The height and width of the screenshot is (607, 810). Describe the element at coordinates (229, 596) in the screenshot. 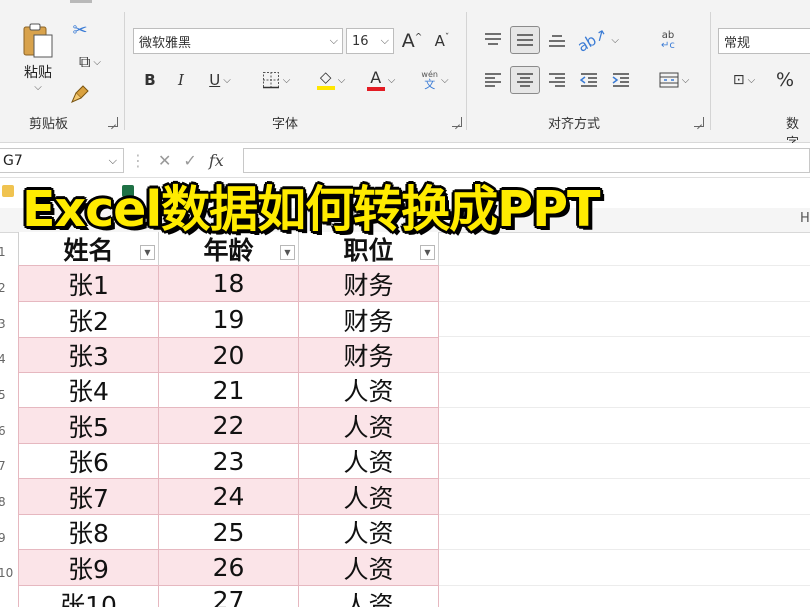

I see `cell-age: 27` at that location.